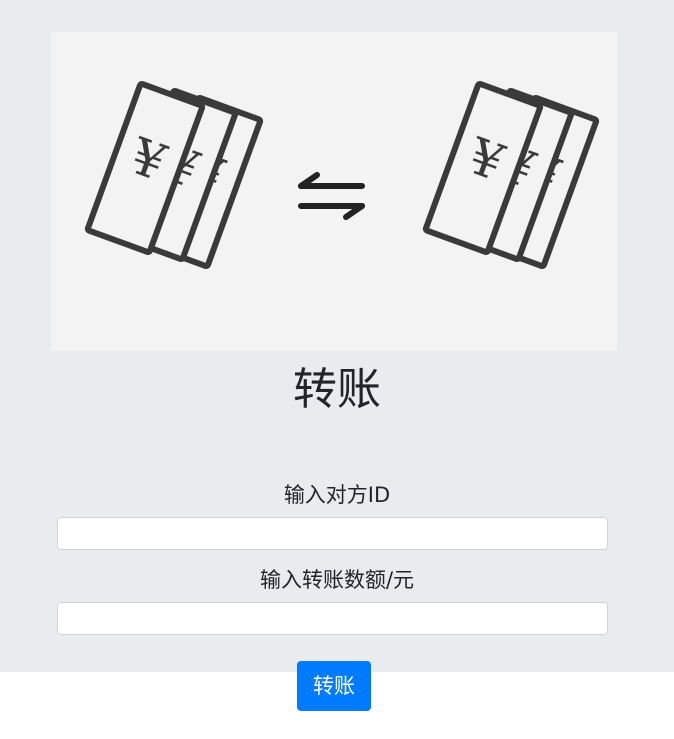  Describe the element at coordinates (331, 196) in the screenshot. I see `exchange-arrows-icon` at that location.